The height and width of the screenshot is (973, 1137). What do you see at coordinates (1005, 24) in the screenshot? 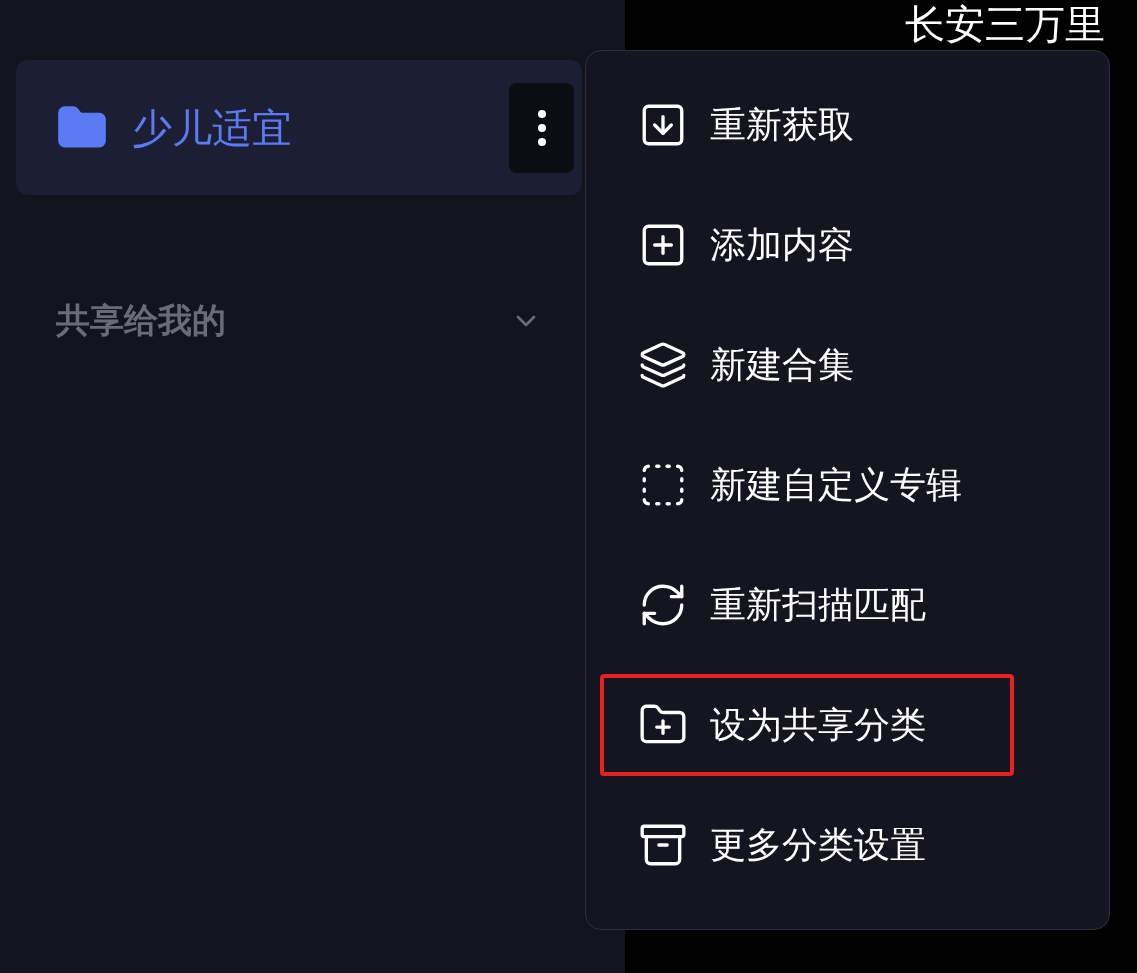
I see `video-title: 长安三万里` at bounding box center [1005, 24].